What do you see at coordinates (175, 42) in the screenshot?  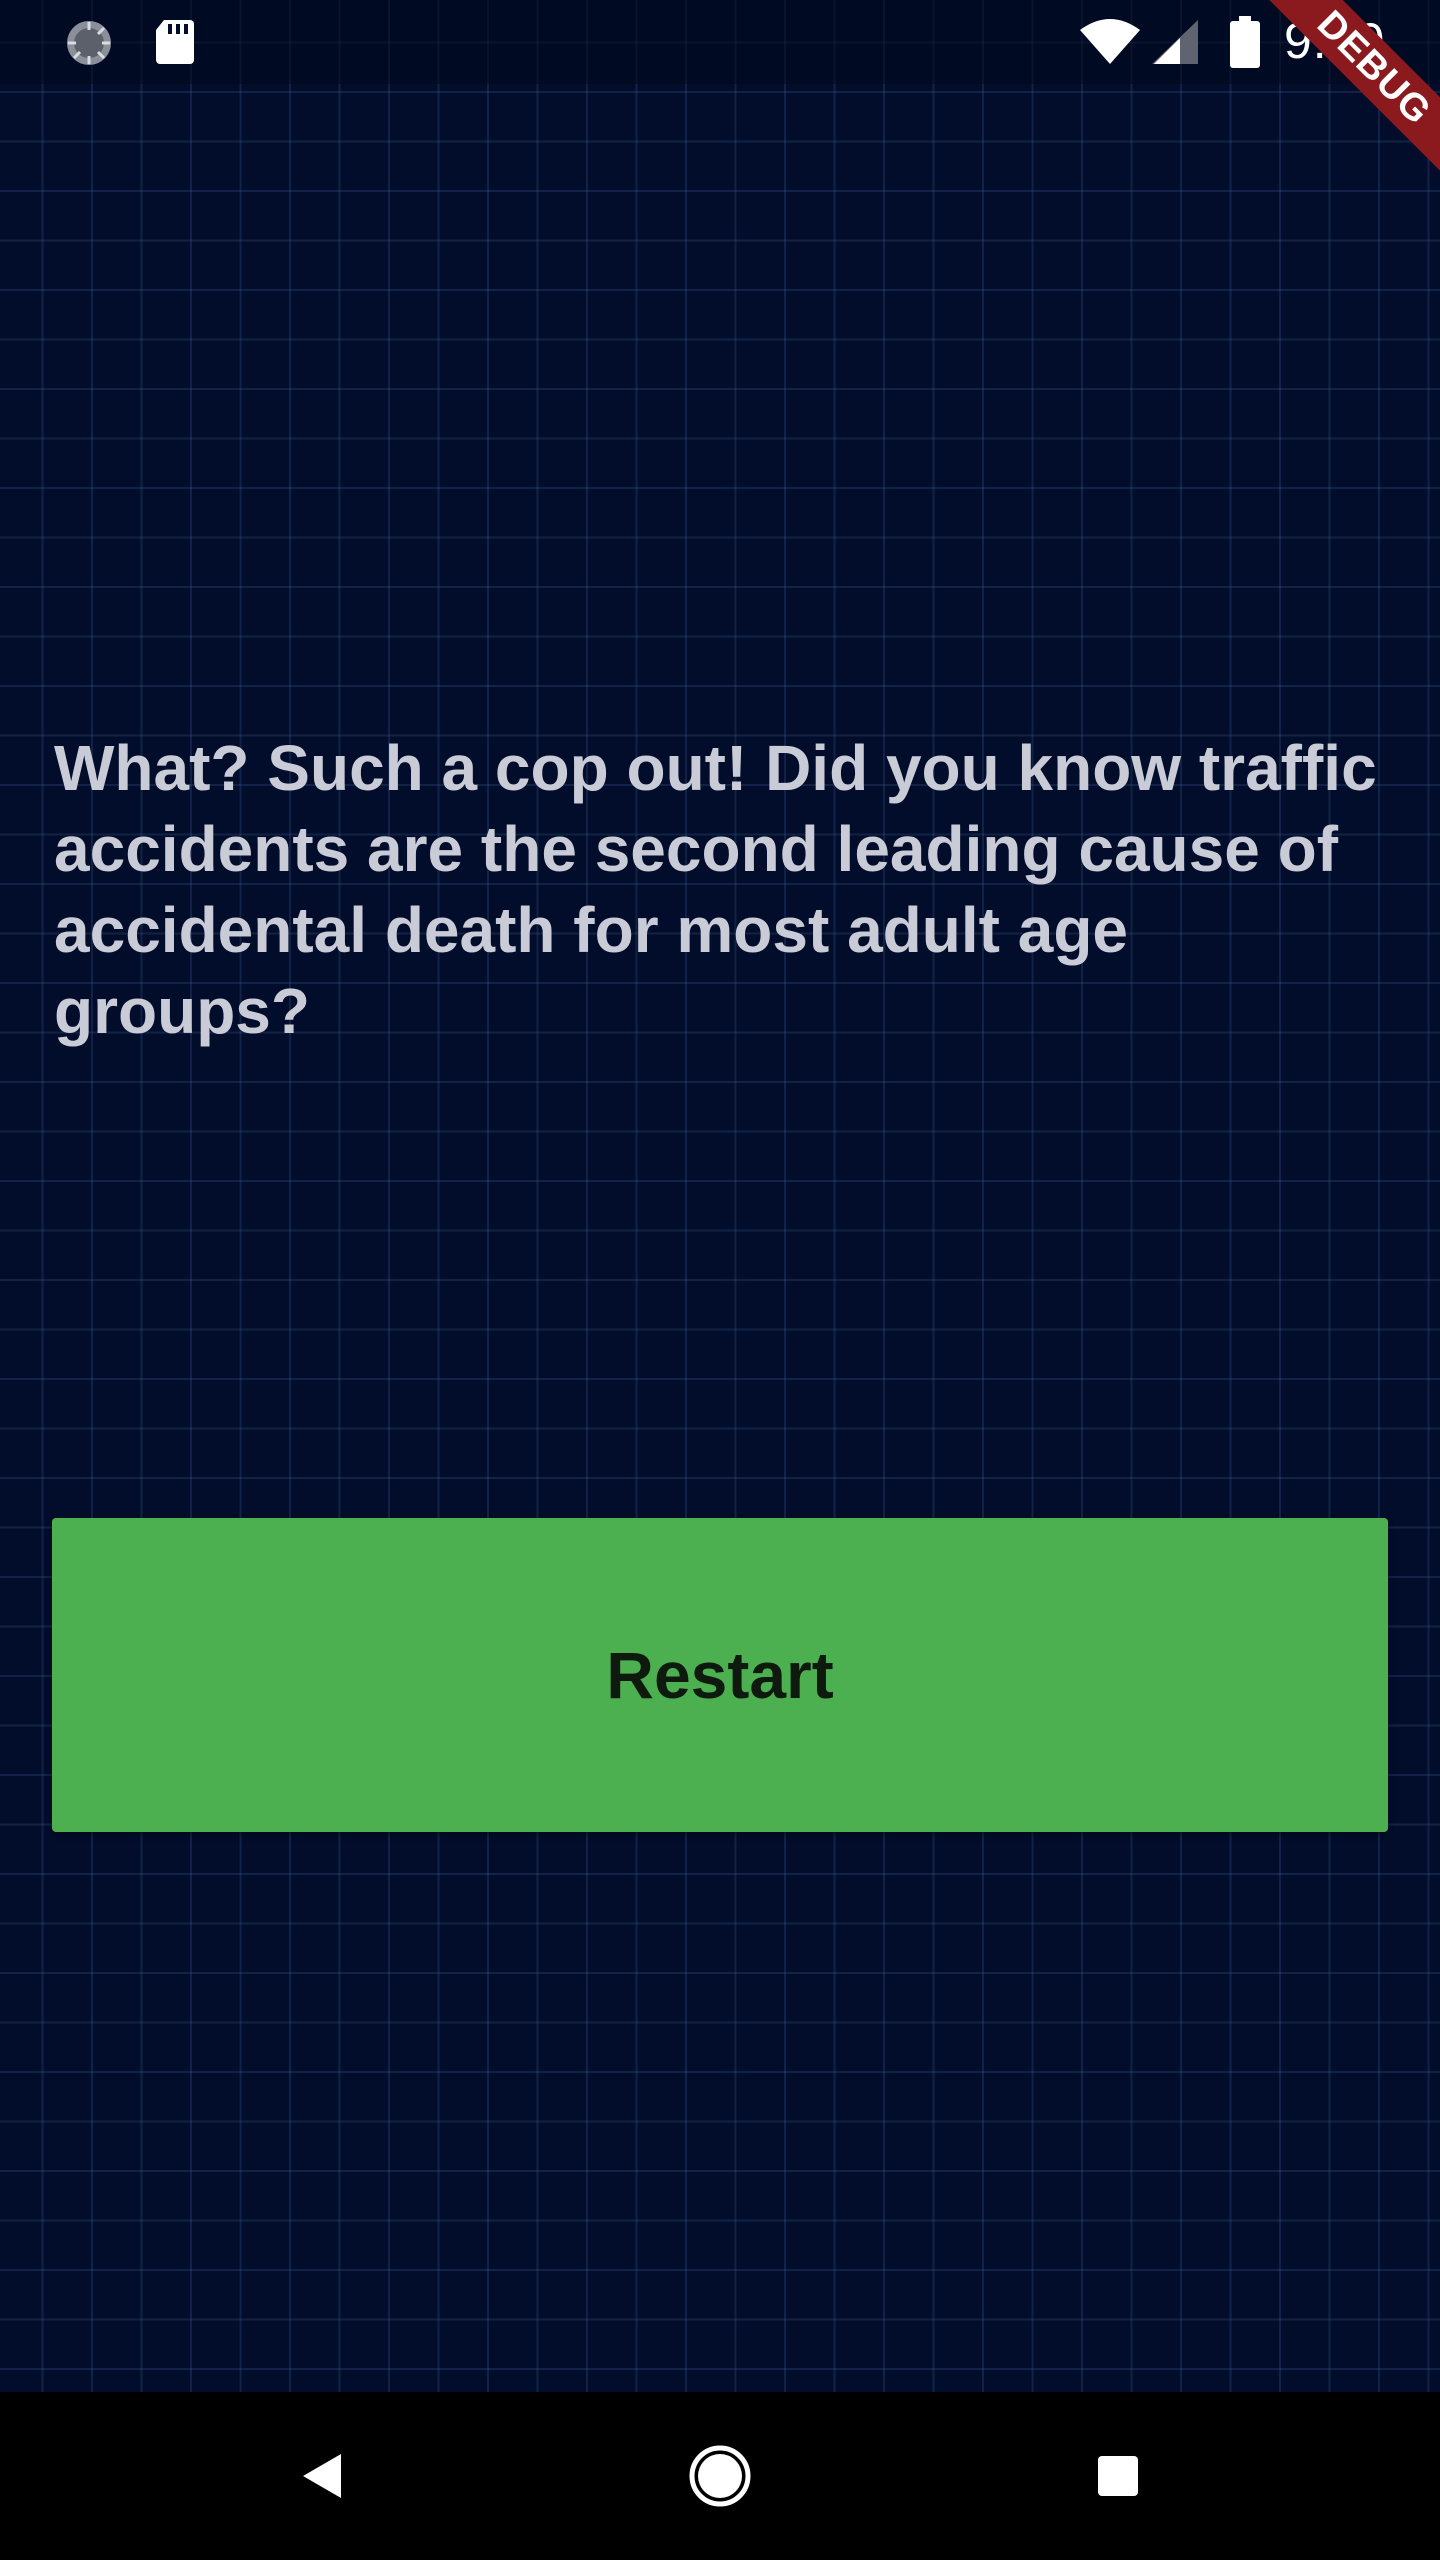 I see `sd-card-icon` at bounding box center [175, 42].